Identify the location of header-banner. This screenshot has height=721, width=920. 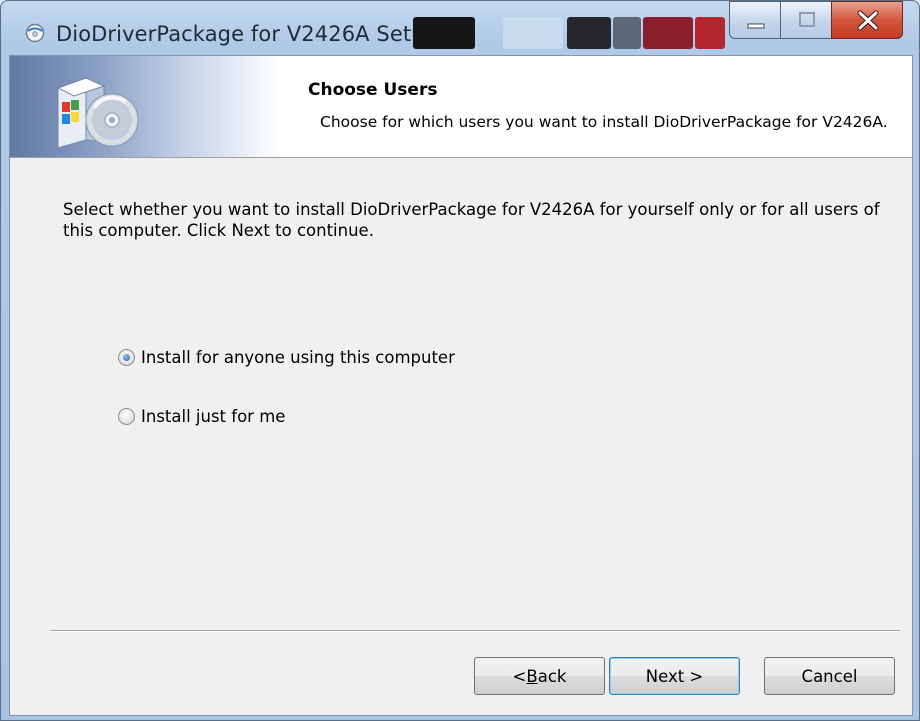
(145, 106).